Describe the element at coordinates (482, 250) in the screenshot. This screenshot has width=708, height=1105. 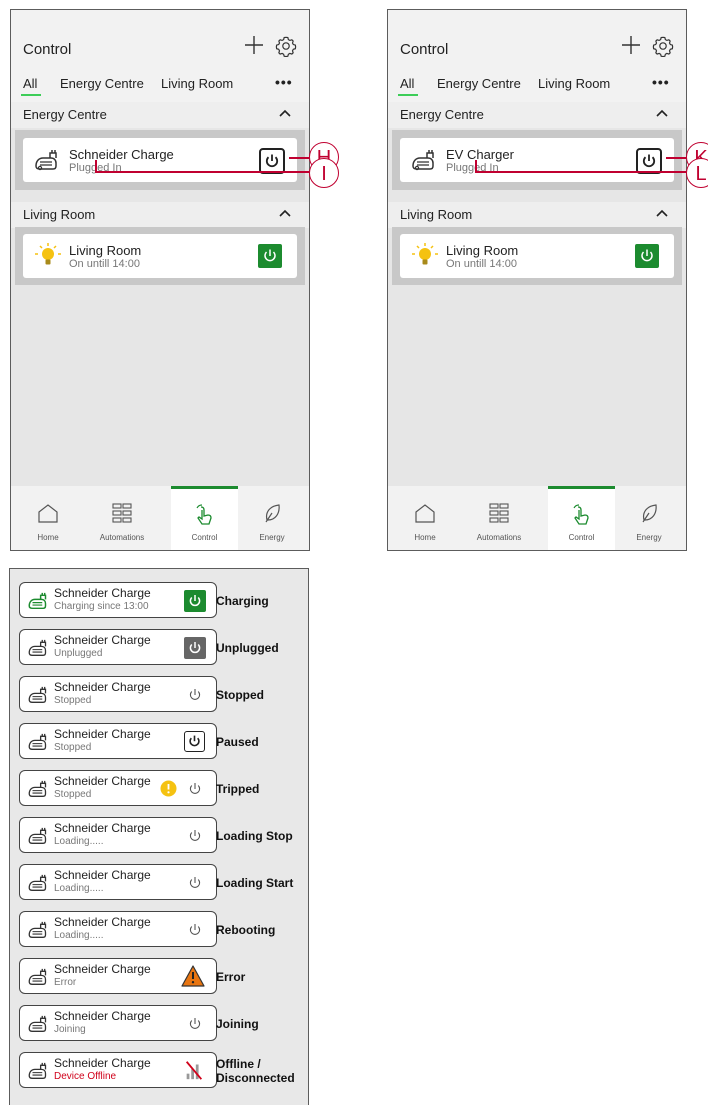
I see `device-name: Living Room` at that location.